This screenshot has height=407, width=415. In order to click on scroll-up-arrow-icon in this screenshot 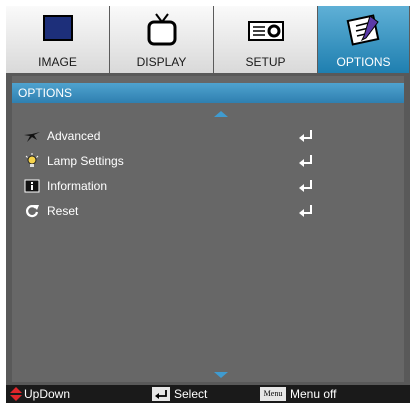, I will do `click(221, 114)`.